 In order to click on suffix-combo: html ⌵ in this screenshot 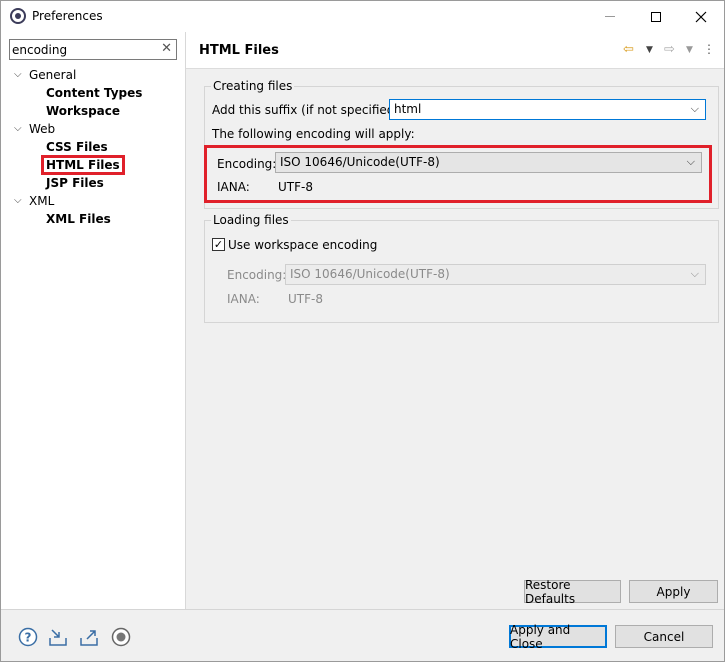, I will do `click(547, 109)`.